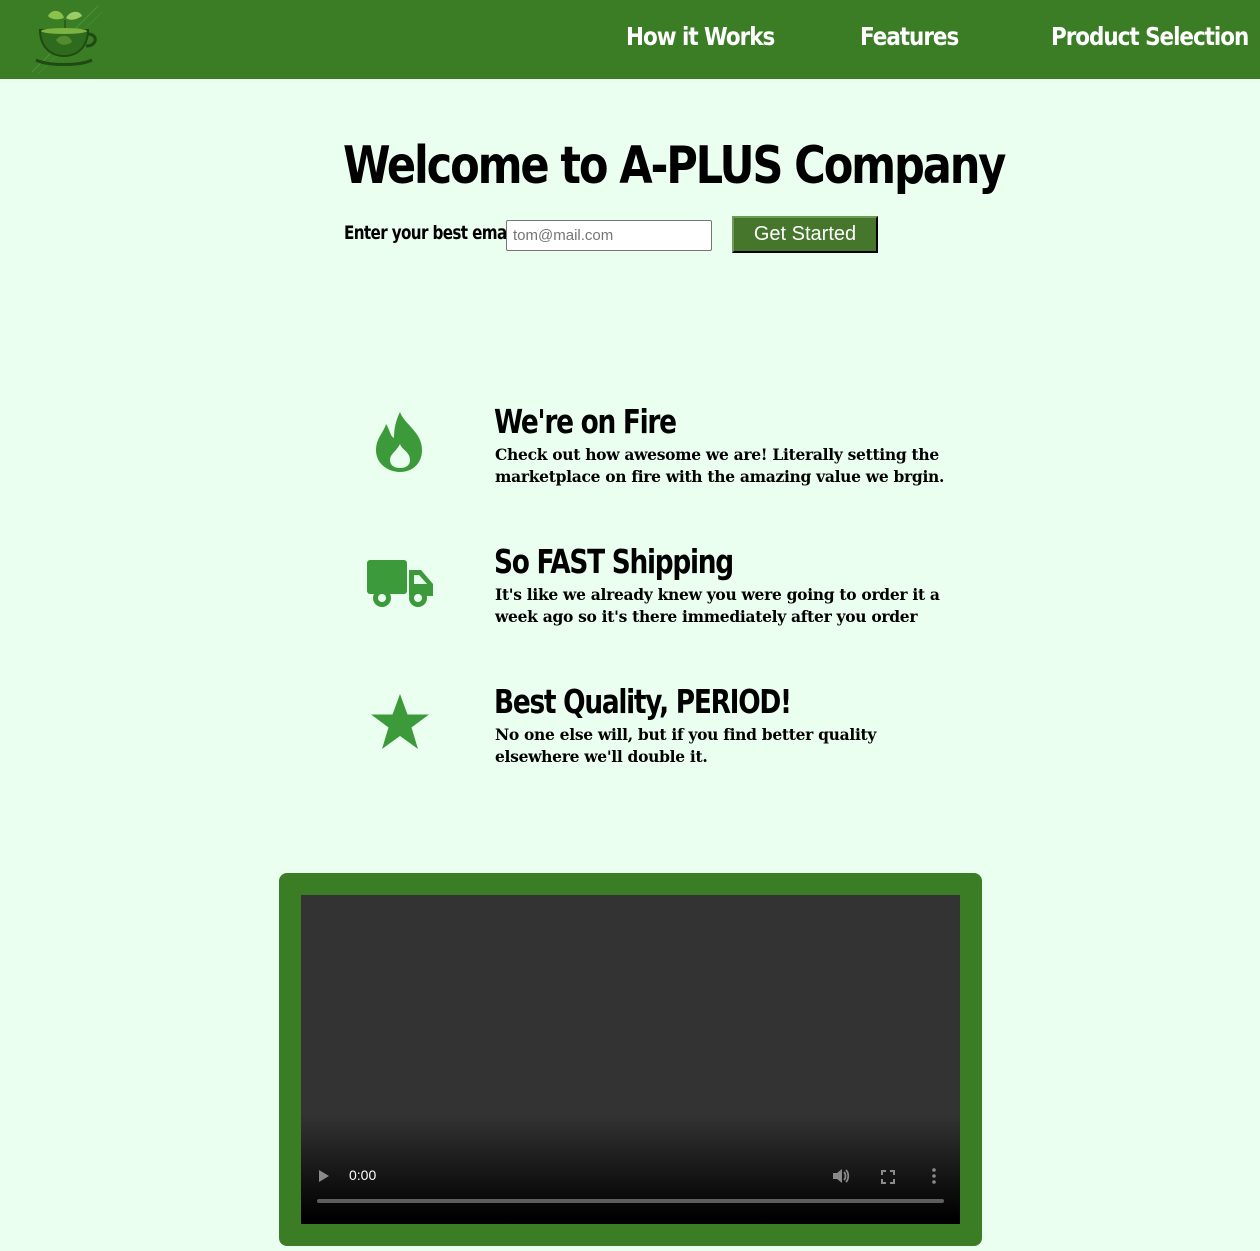 This screenshot has height=1251, width=1260. I want to click on get-started-button: Get Started, so click(805, 234).